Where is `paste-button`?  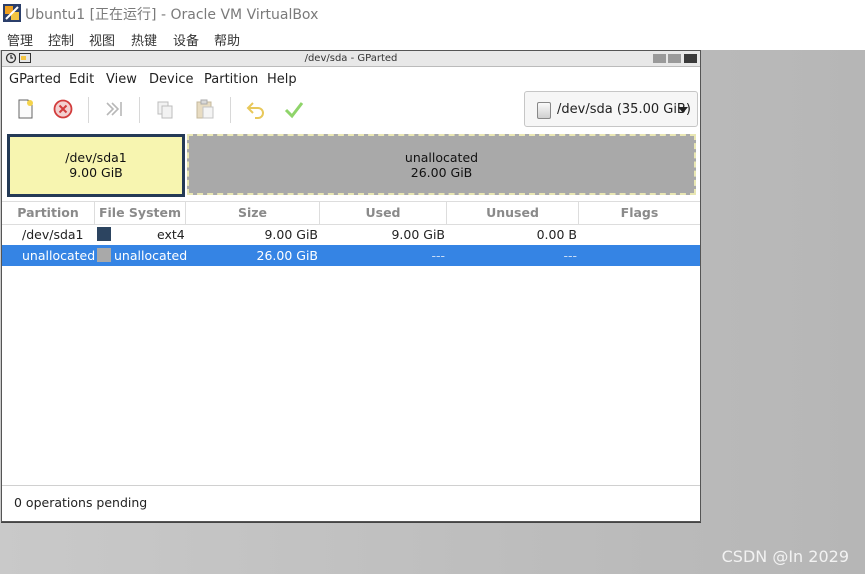 paste-button is located at coordinates (205, 109).